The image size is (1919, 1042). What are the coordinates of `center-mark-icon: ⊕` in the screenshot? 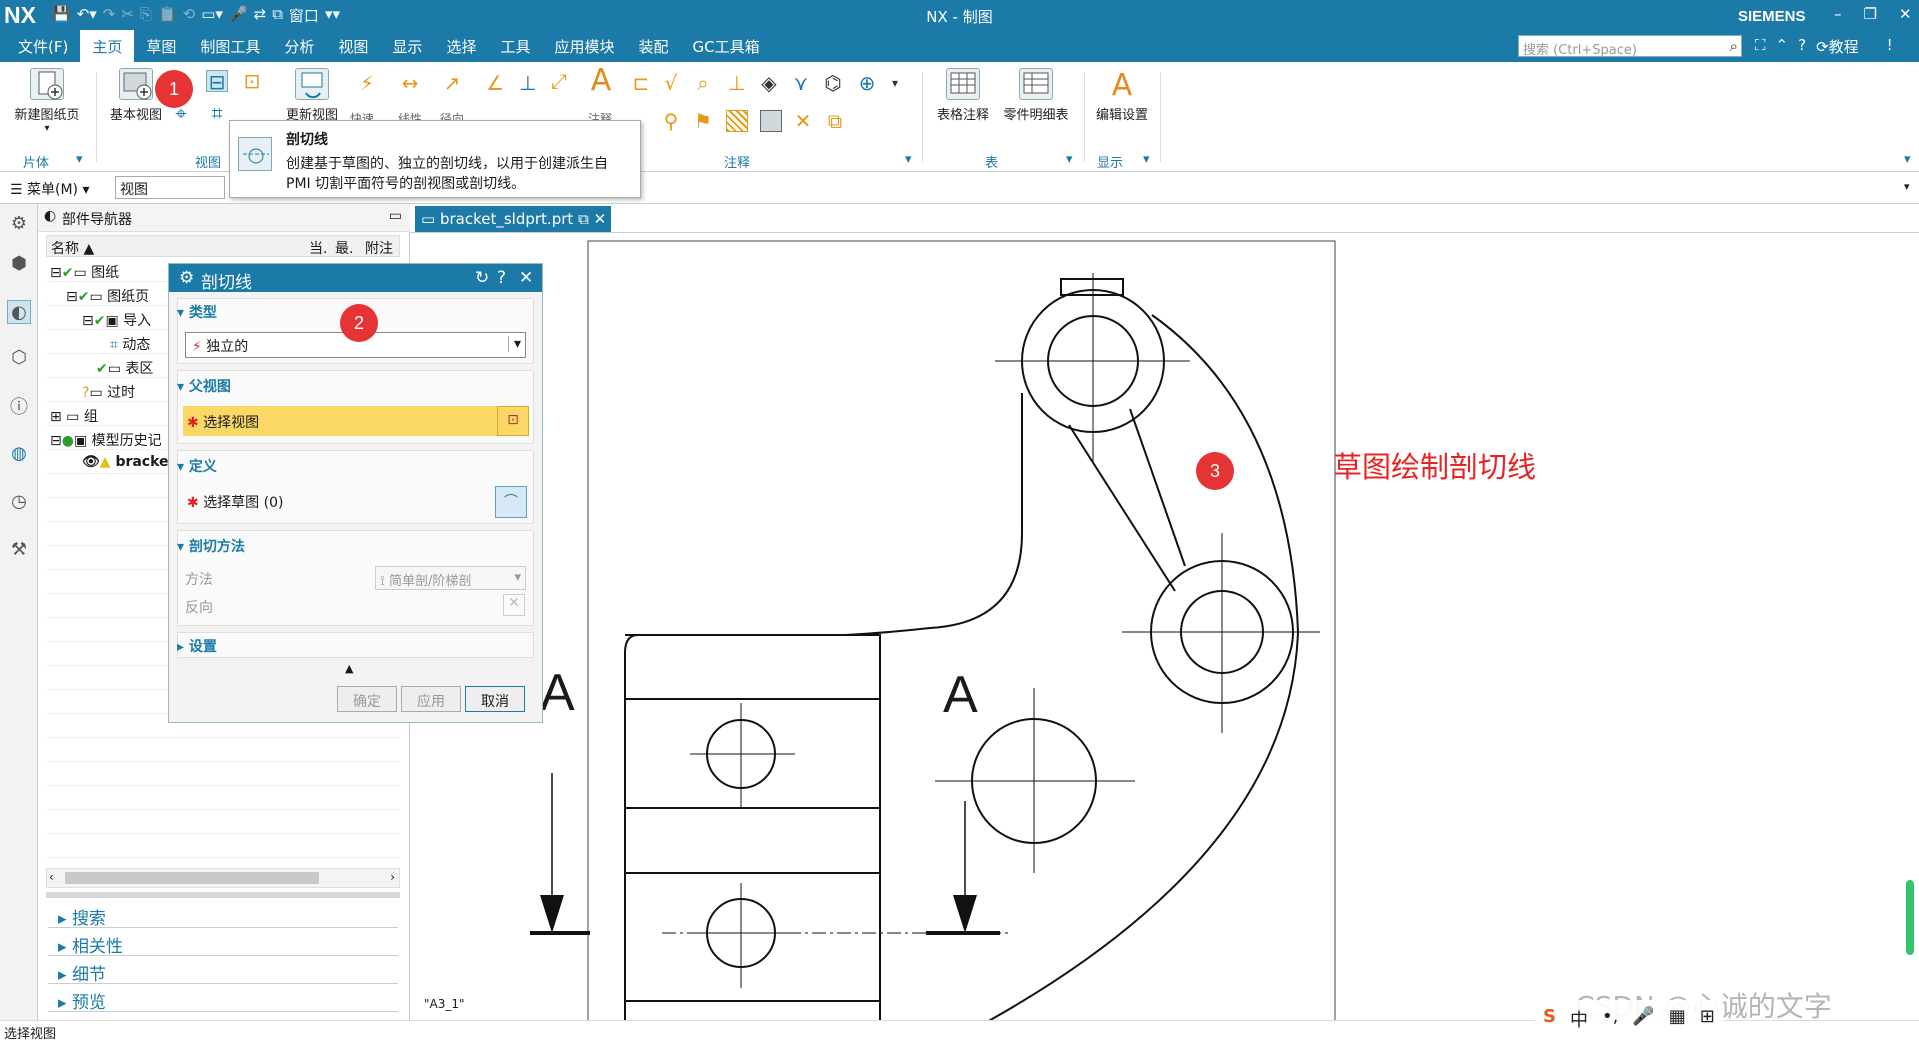 It's located at (867, 83).